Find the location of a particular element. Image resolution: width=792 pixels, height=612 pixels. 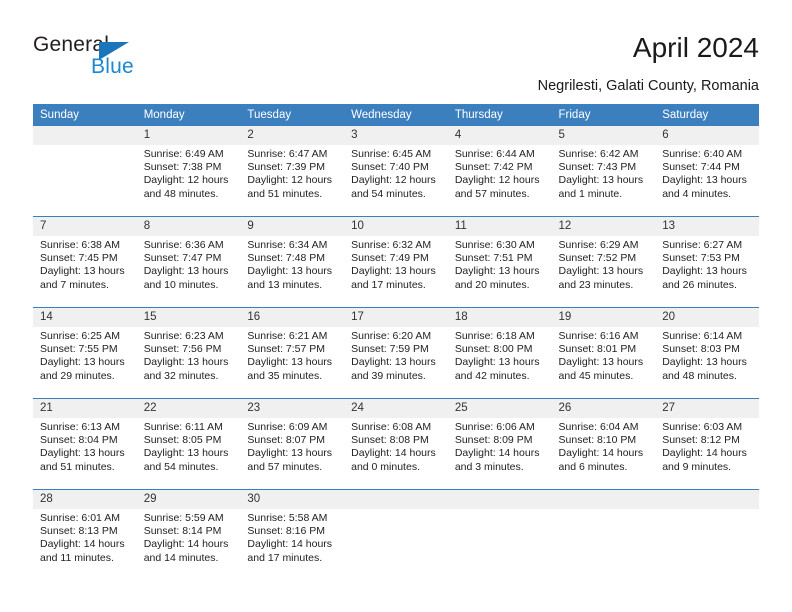

weekday-header-sunday: Sunday is located at coordinates (85, 115).